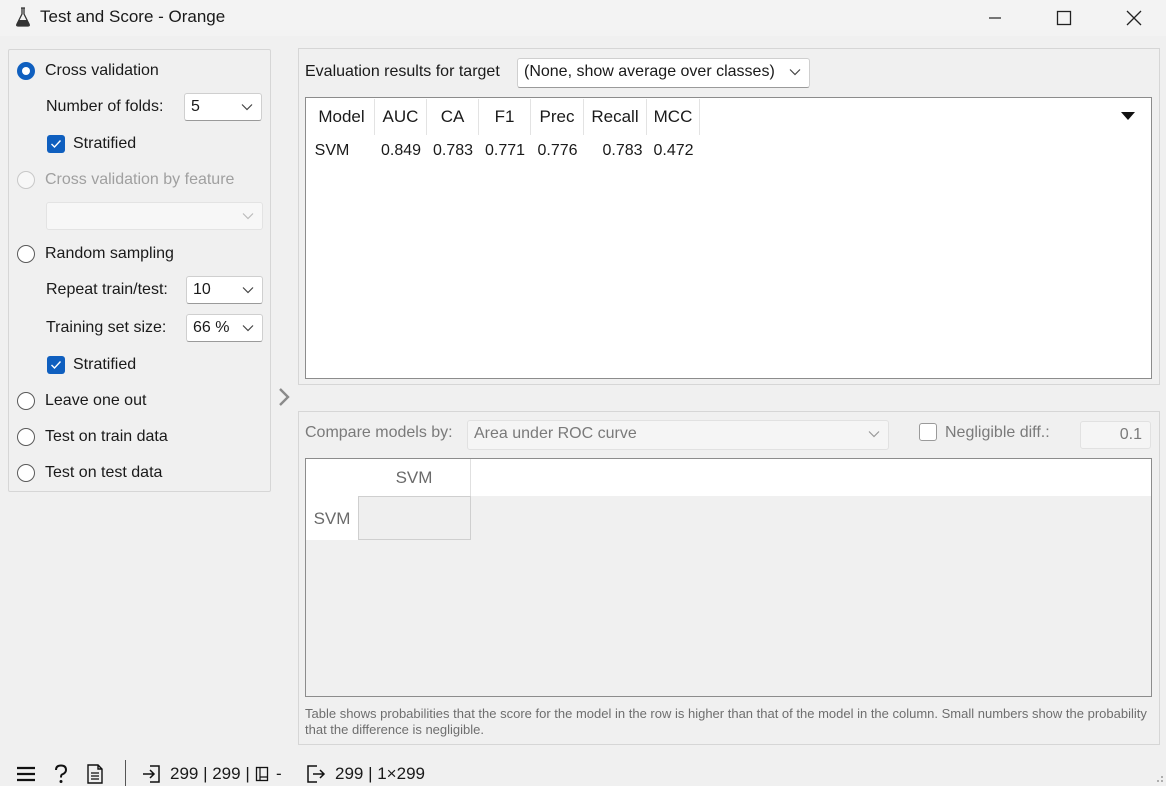  What do you see at coordinates (105, 143) in the screenshot?
I see `stratified-cv-label: Stratified` at bounding box center [105, 143].